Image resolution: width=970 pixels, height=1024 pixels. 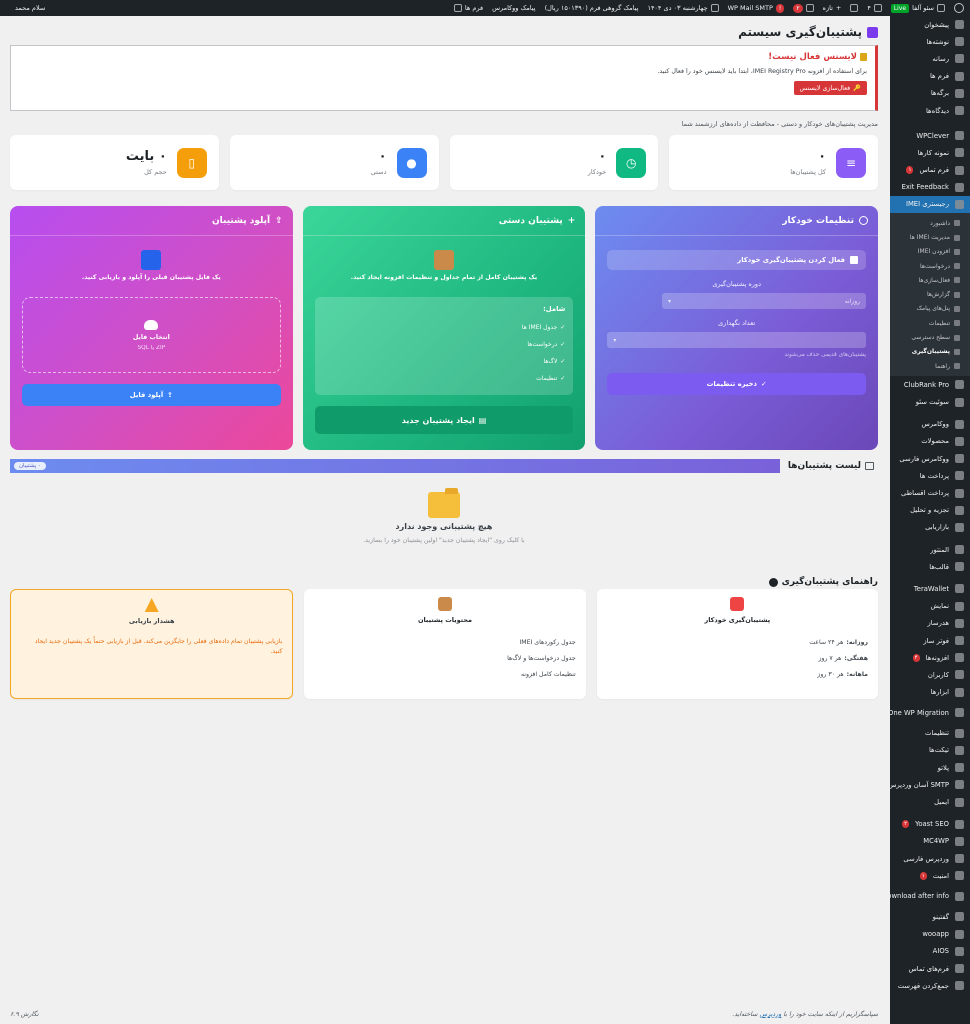 What do you see at coordinates (771, 1014) in the screenshot?
I see `wordpress-link: وردپرس` at bounding box center [771, 1014].